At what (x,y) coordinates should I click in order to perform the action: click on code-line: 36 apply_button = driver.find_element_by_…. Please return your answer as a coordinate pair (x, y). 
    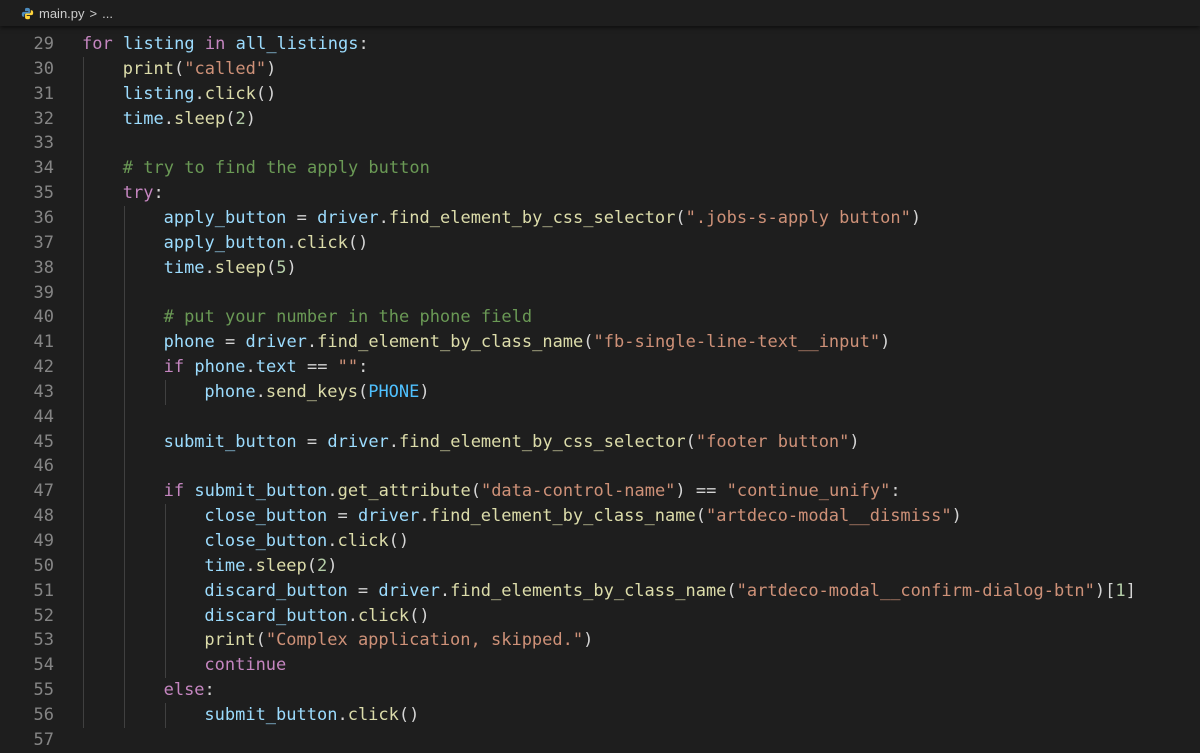
    Looking at the image, I should click on (600, 218).